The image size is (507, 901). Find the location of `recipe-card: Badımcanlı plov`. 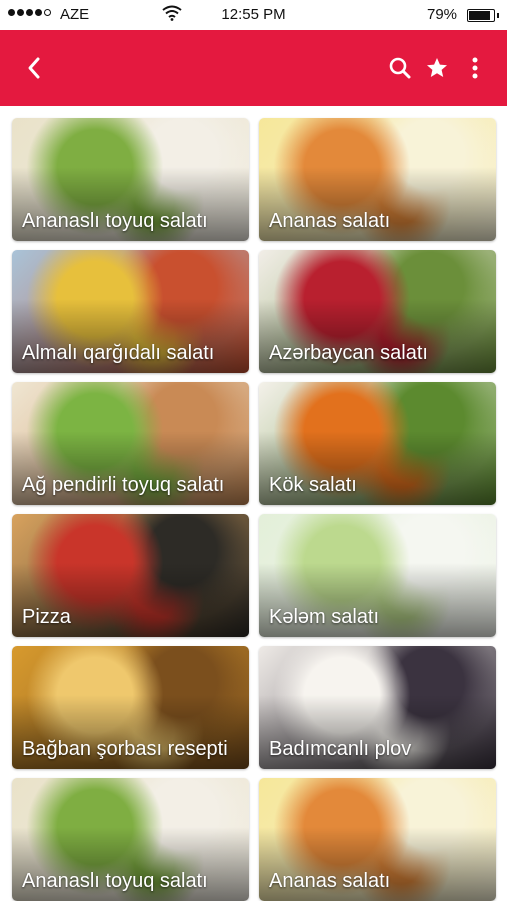

recipe-card: Badımcanlı plov is located at coordinates (377, 707).